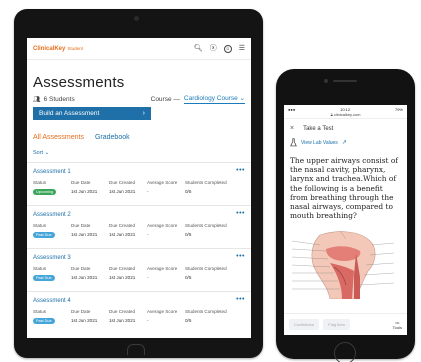 The image size is (421, 362). What do you see at coordinates (69, 113) in the screenshot?
I see `build-assessment-label: Build an Assessment` at bounding box center [69, 113].